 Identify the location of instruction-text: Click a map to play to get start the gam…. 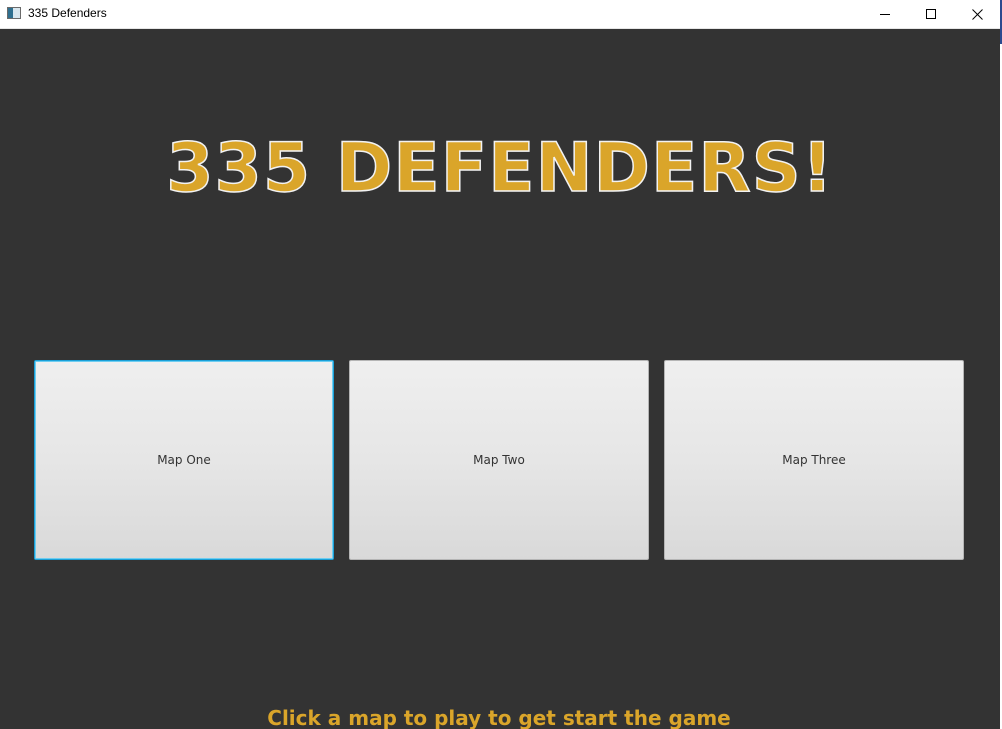
(499, 717).